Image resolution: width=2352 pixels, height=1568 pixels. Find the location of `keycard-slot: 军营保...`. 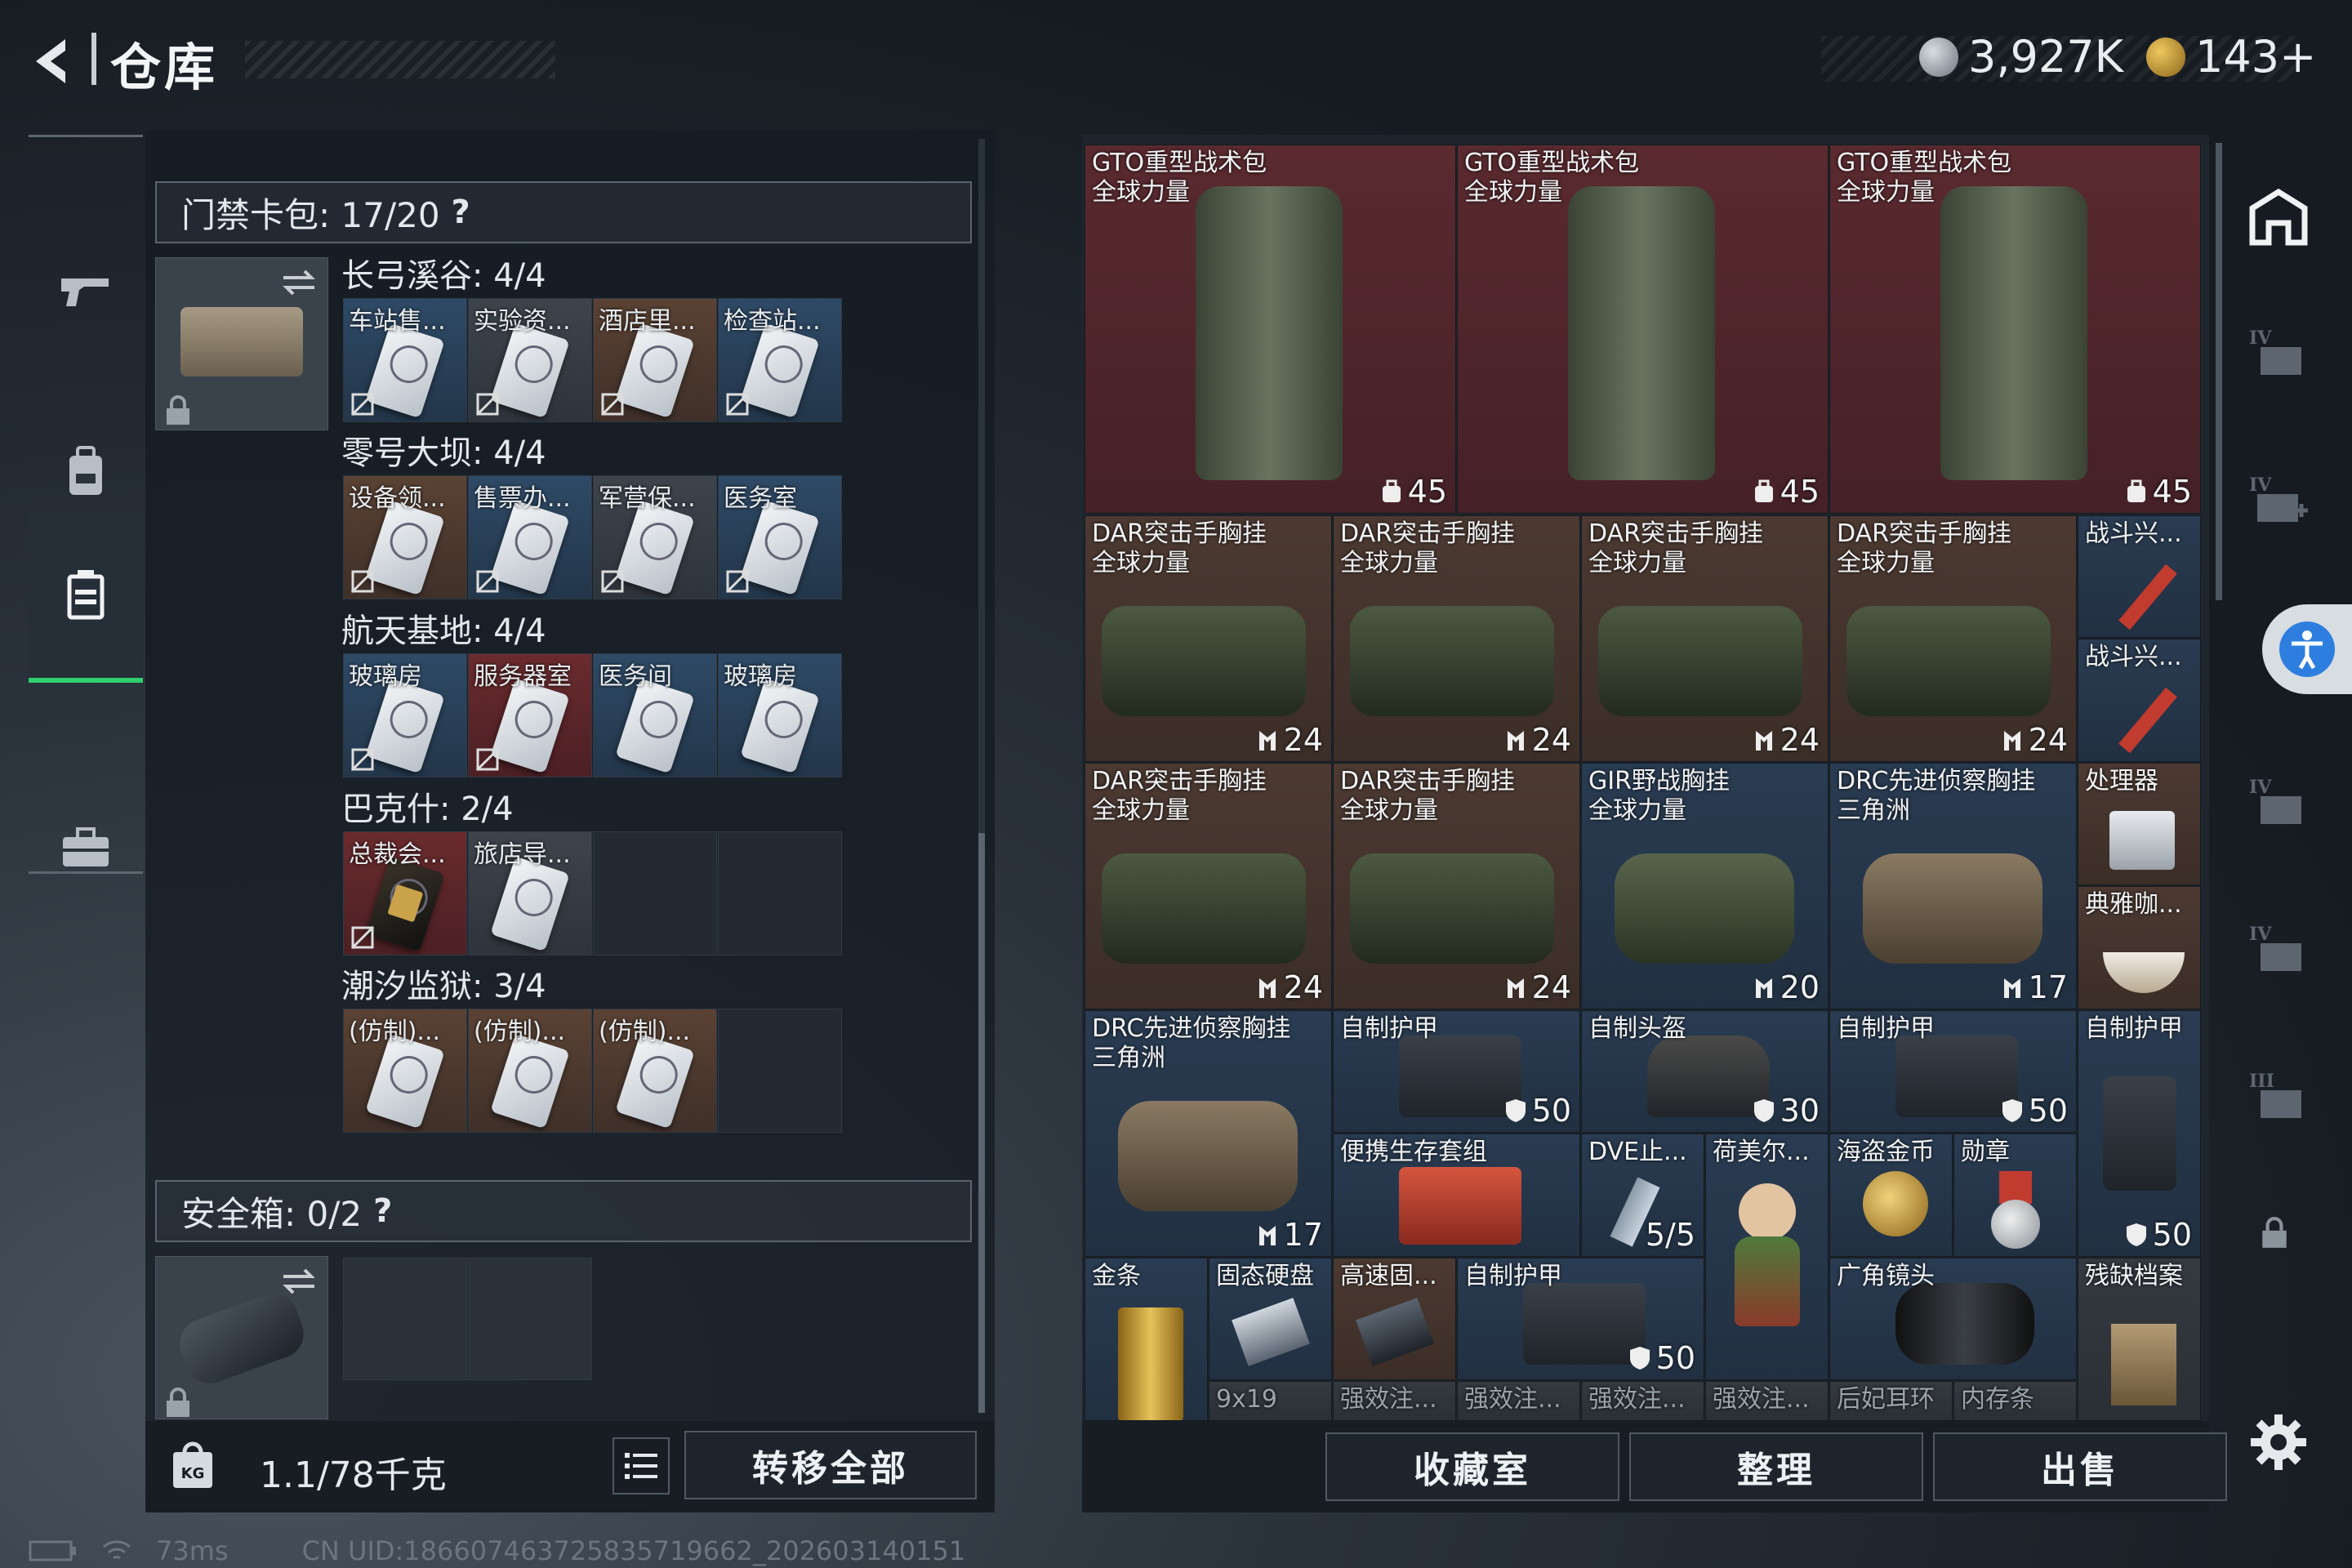

keycard-slot: 军营保... is located at coordinates (655, 537).